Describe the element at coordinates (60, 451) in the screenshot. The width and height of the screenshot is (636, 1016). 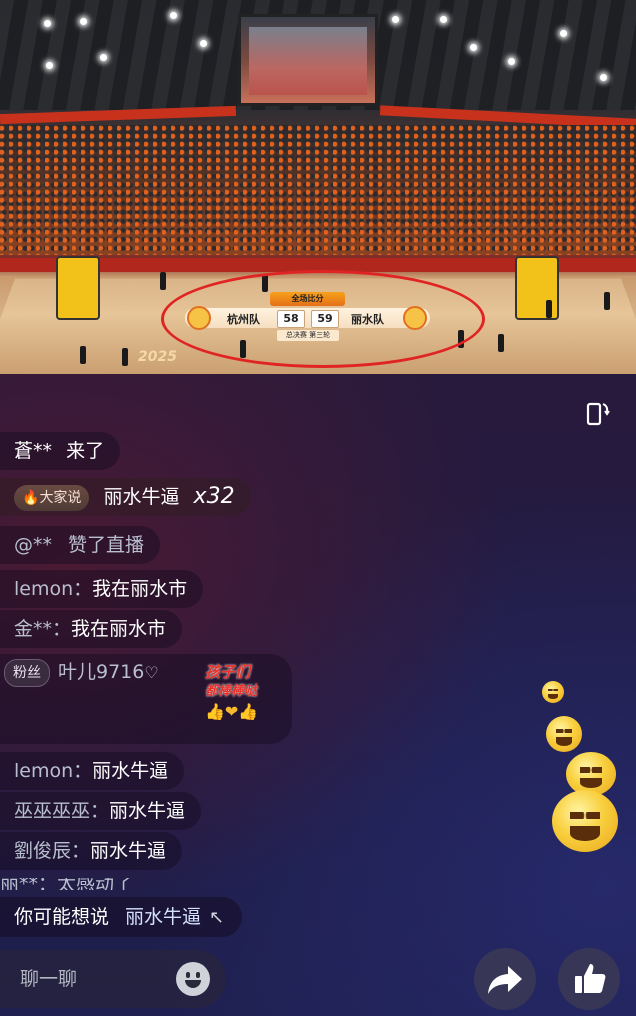
I see `chat-message-join: 蒼** 来了` at that location.